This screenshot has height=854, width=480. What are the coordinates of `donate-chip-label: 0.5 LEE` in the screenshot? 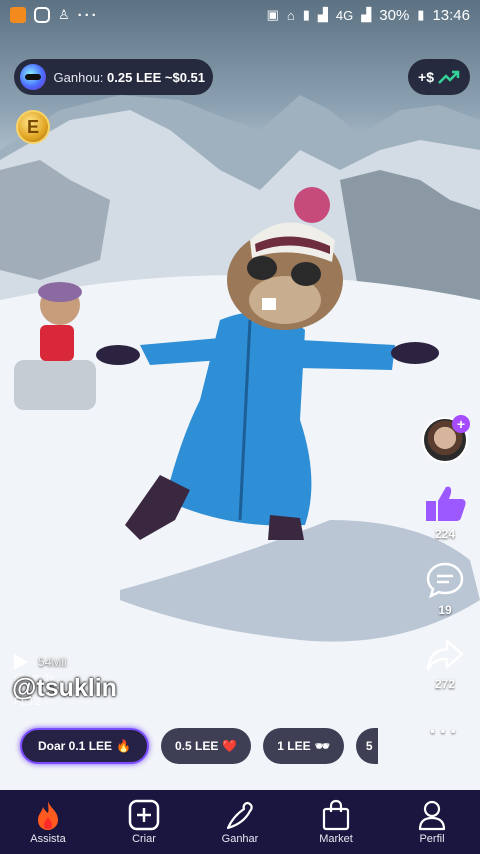 It's located at (196, 746).